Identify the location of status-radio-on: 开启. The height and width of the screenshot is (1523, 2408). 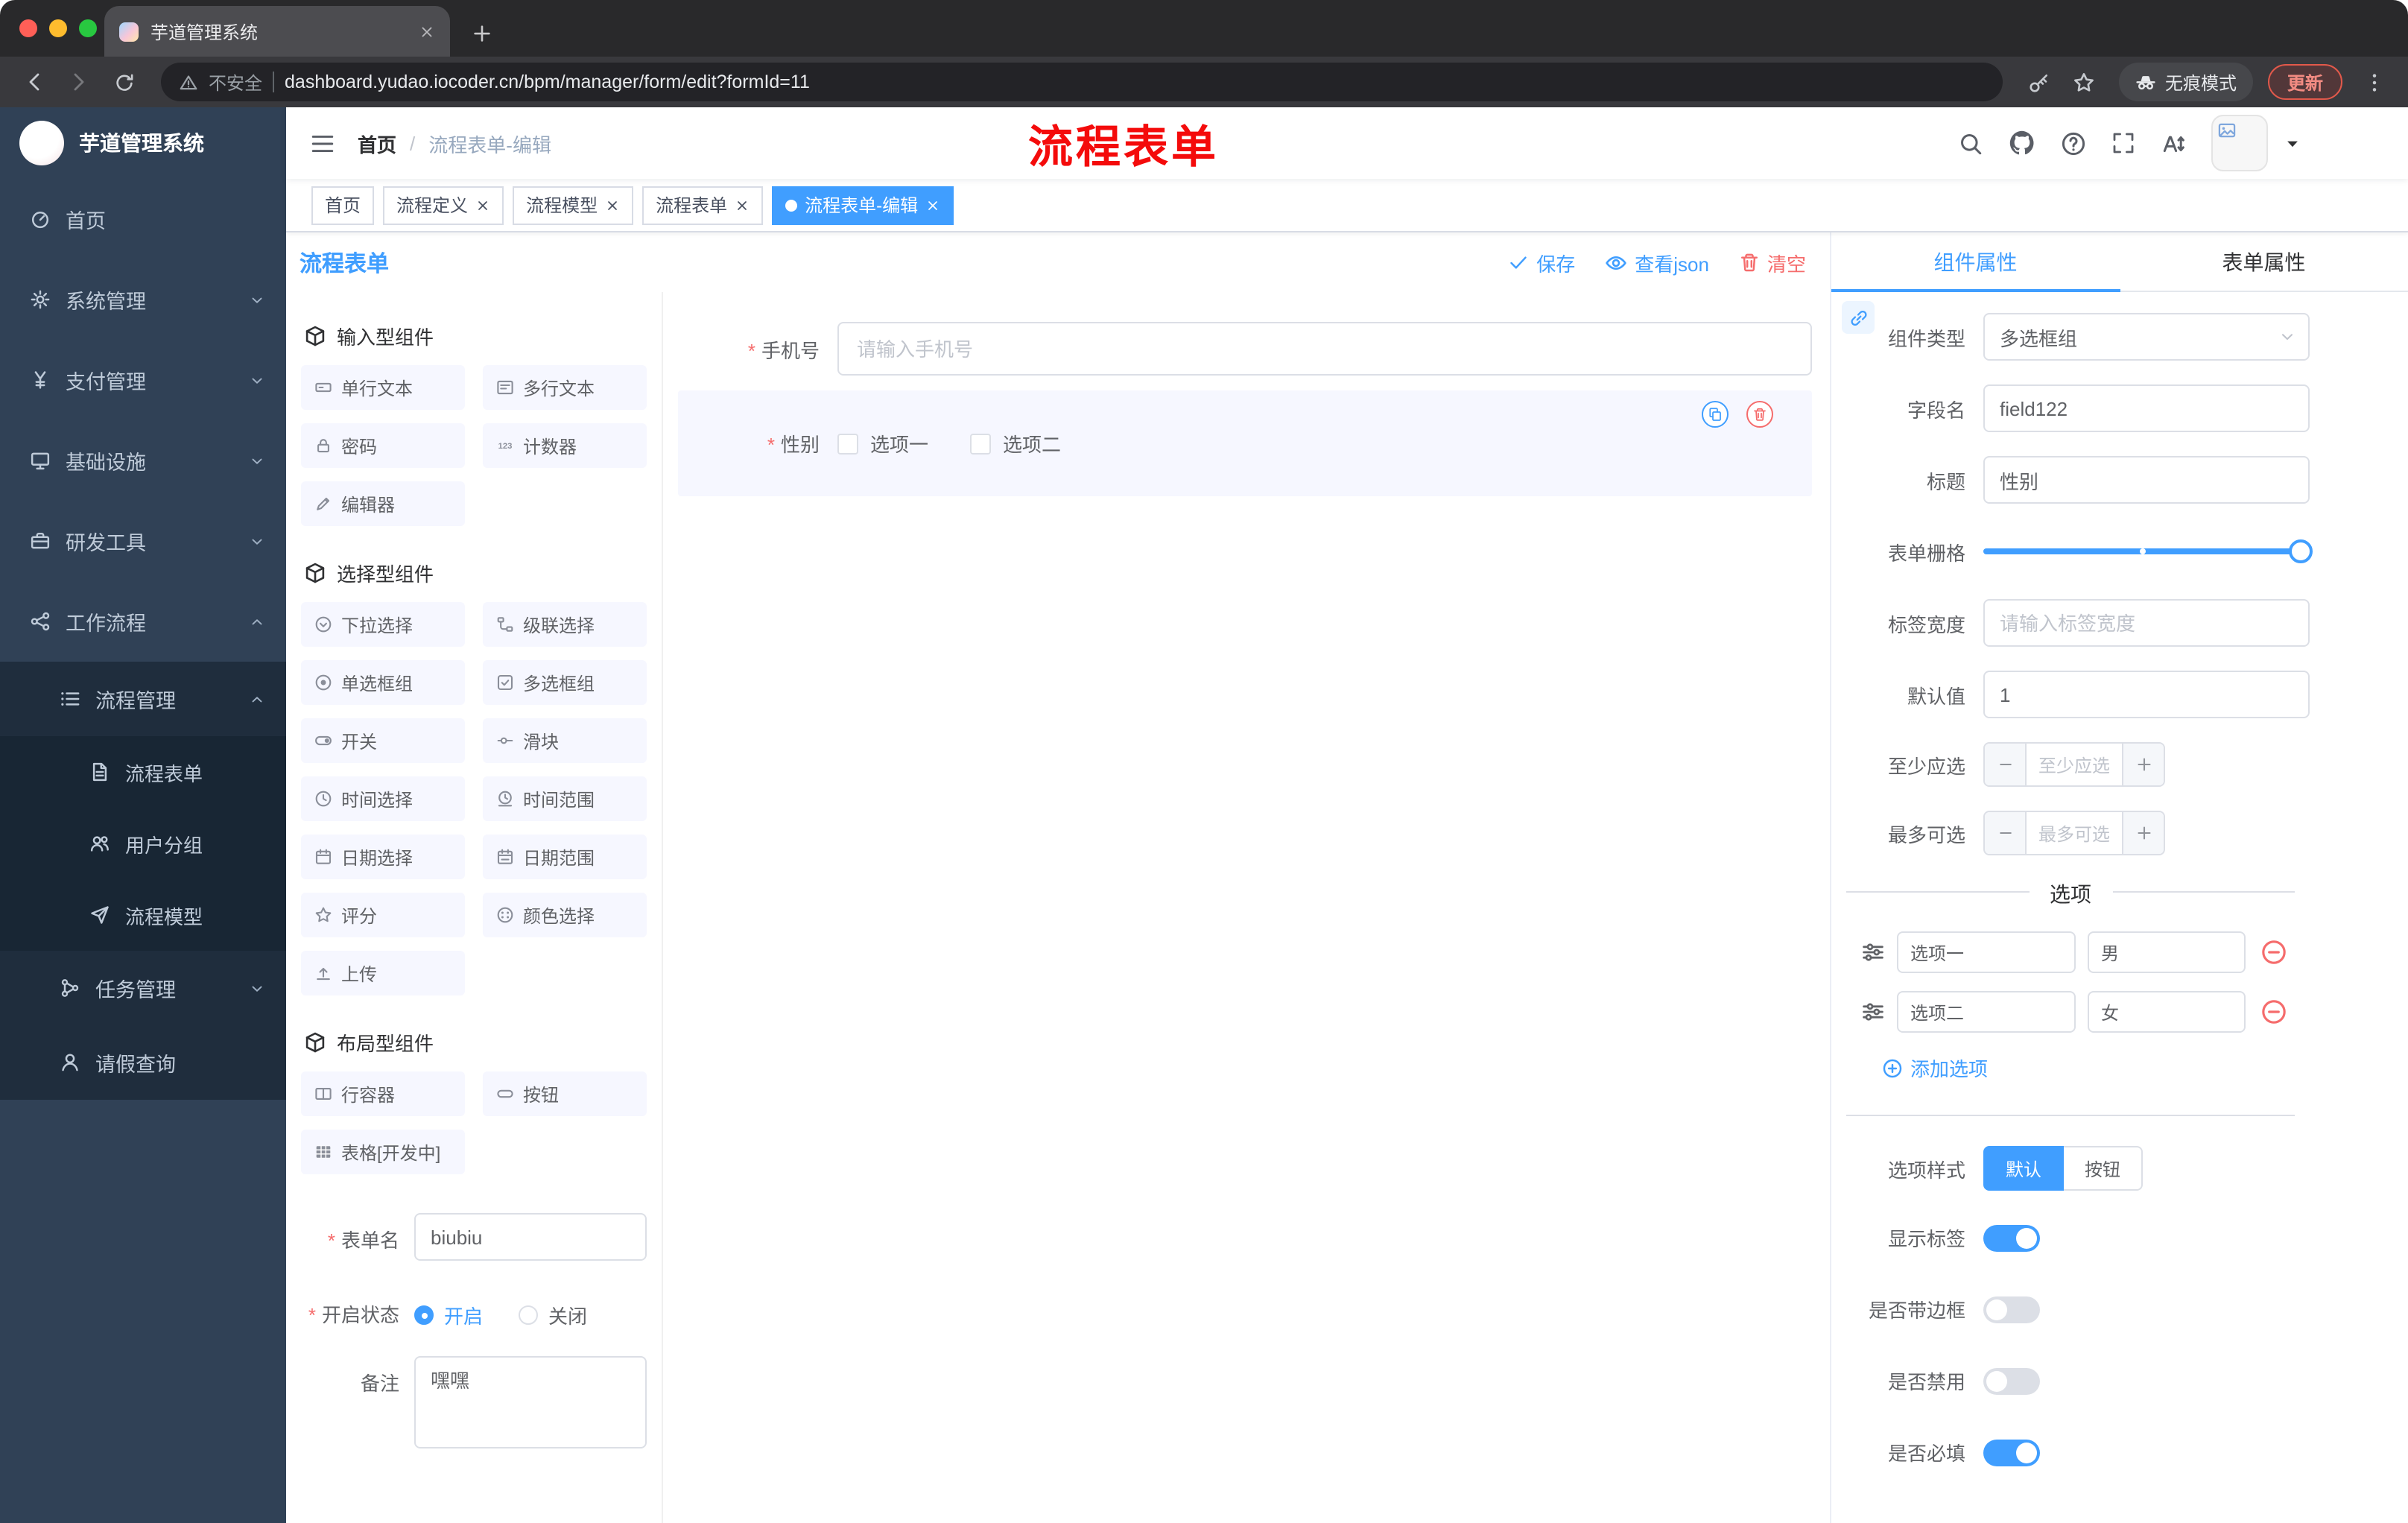
(448, 1315).